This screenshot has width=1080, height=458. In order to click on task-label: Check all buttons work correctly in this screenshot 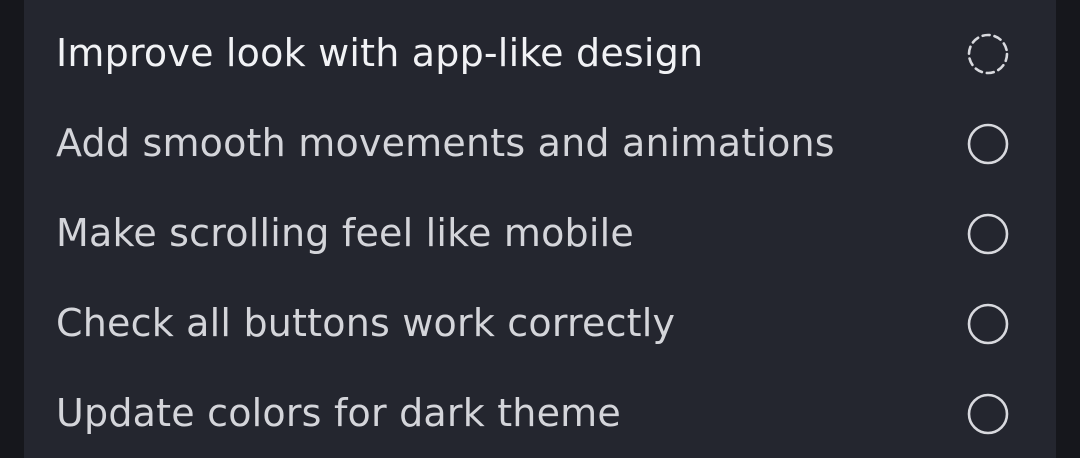, I will do `click(366, 323)`.